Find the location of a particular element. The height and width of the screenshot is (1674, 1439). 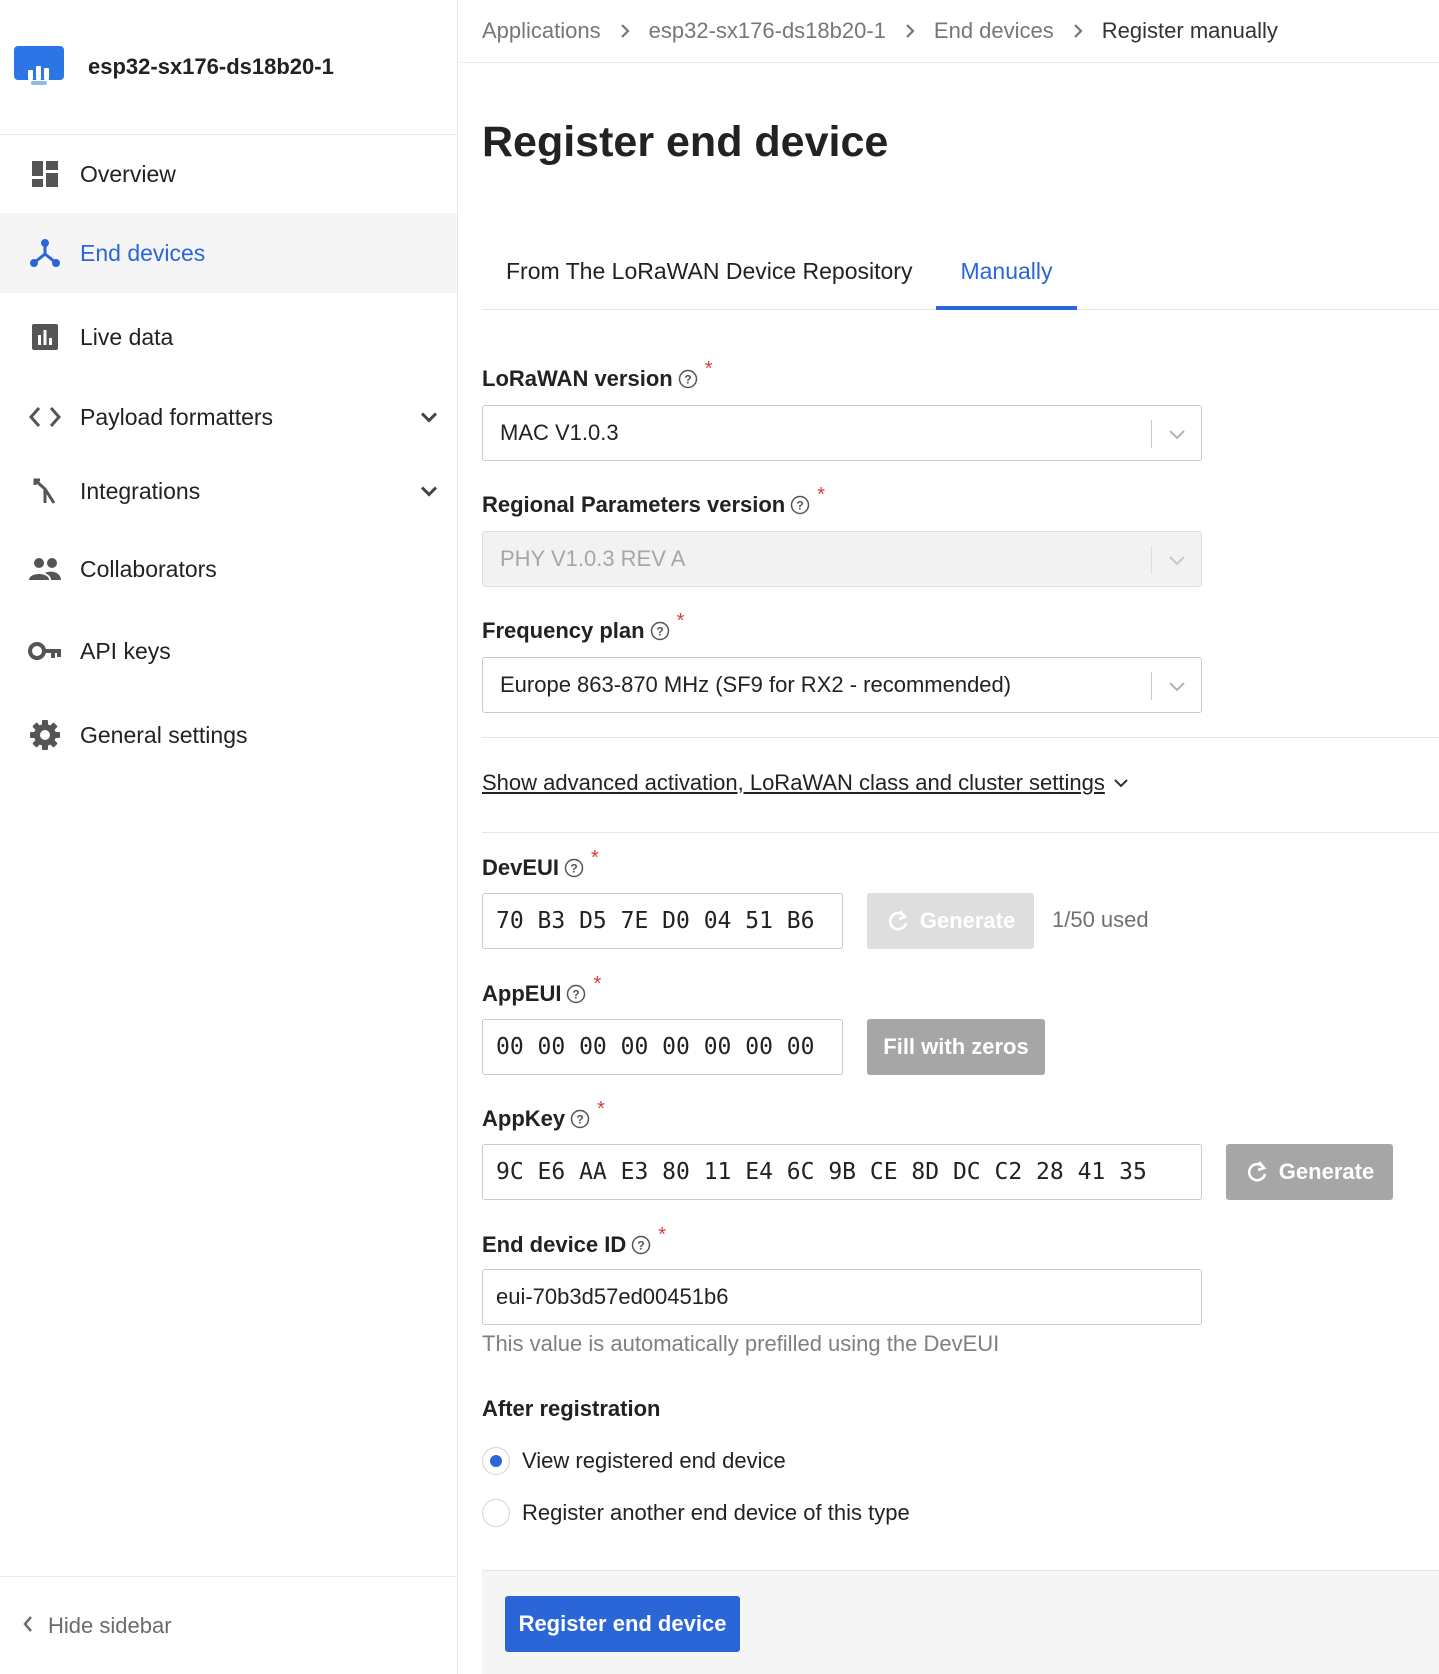

breadcrumb-applications: Applications is located at coordinates (541, 31).